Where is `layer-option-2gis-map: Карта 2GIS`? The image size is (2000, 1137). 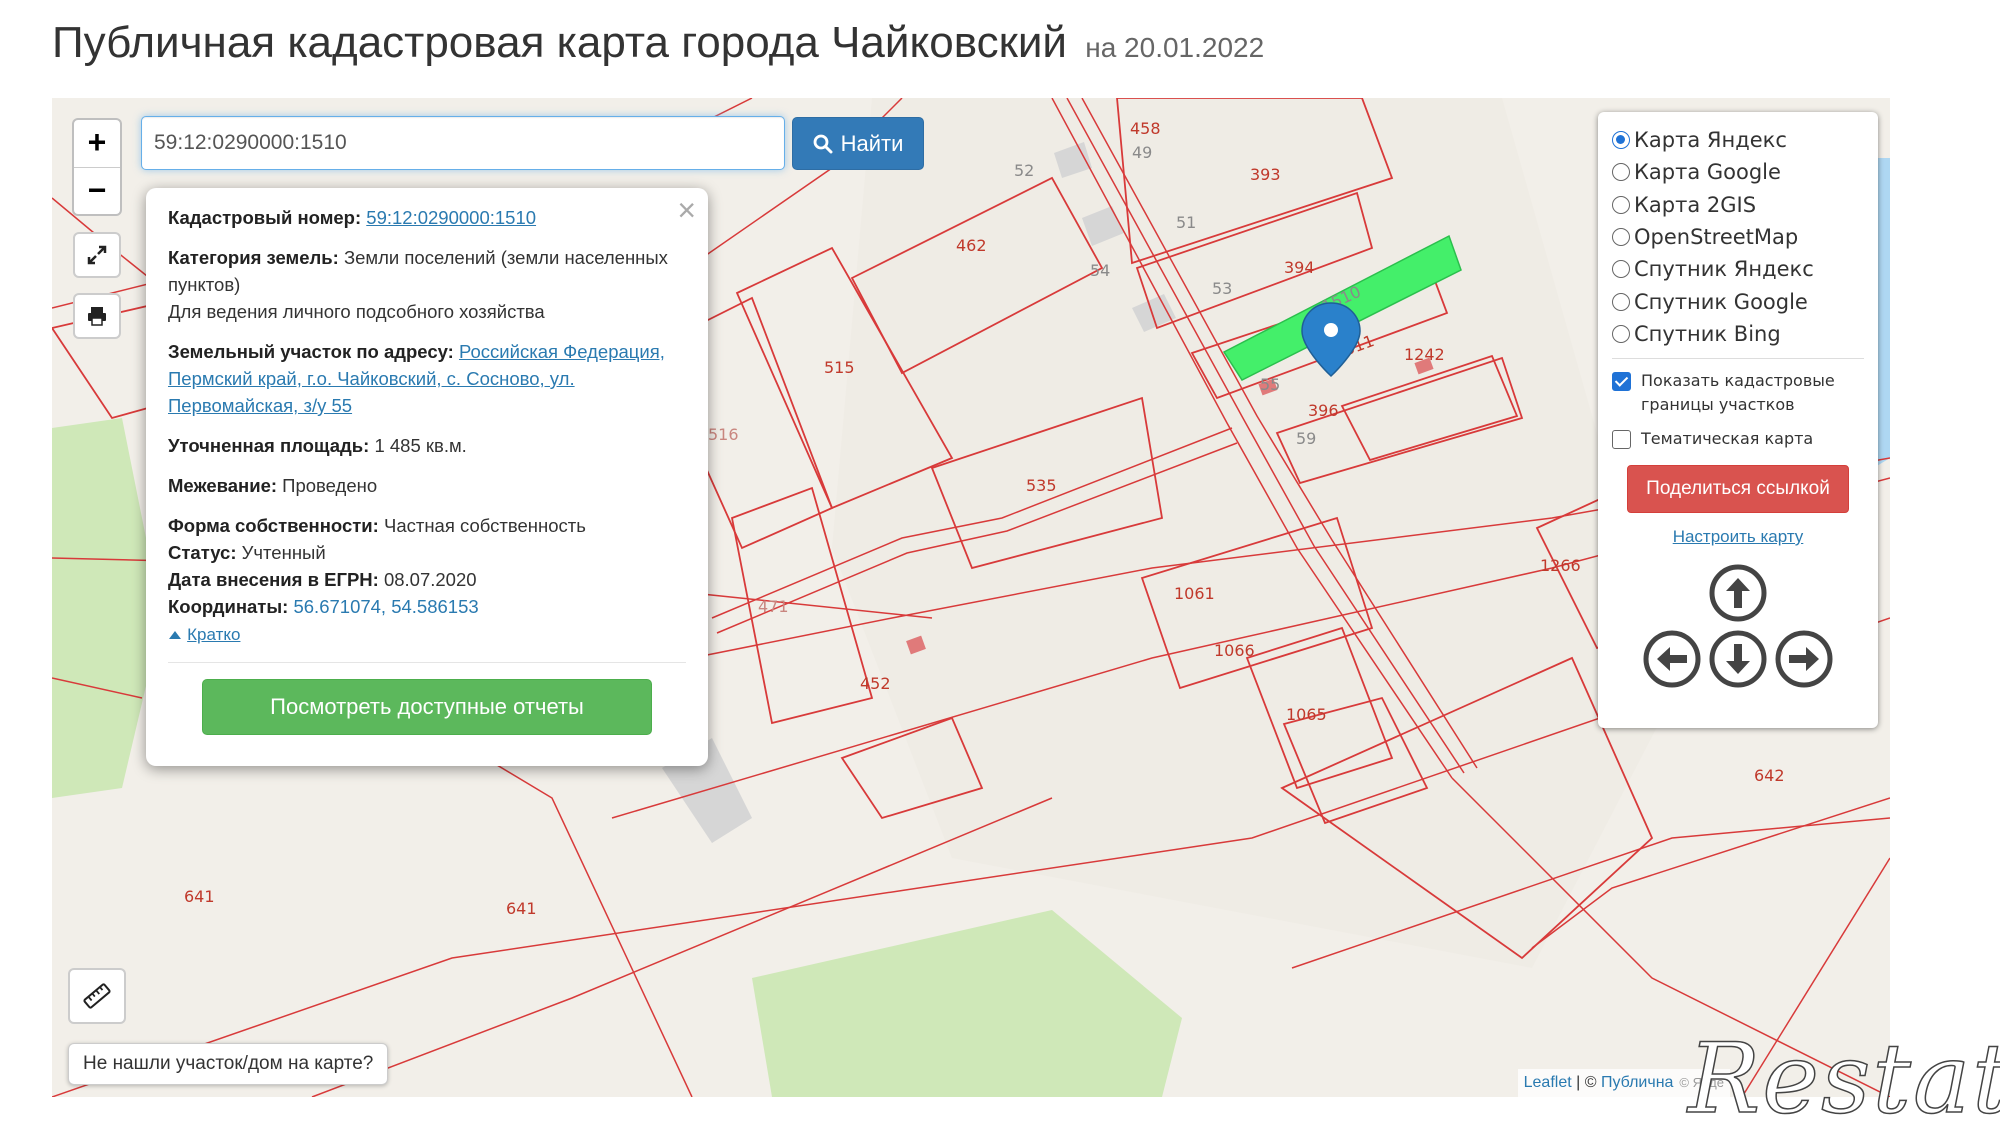 layer-option-2gis-map: Карта 2GIS is located at coordinates (1738, 205).